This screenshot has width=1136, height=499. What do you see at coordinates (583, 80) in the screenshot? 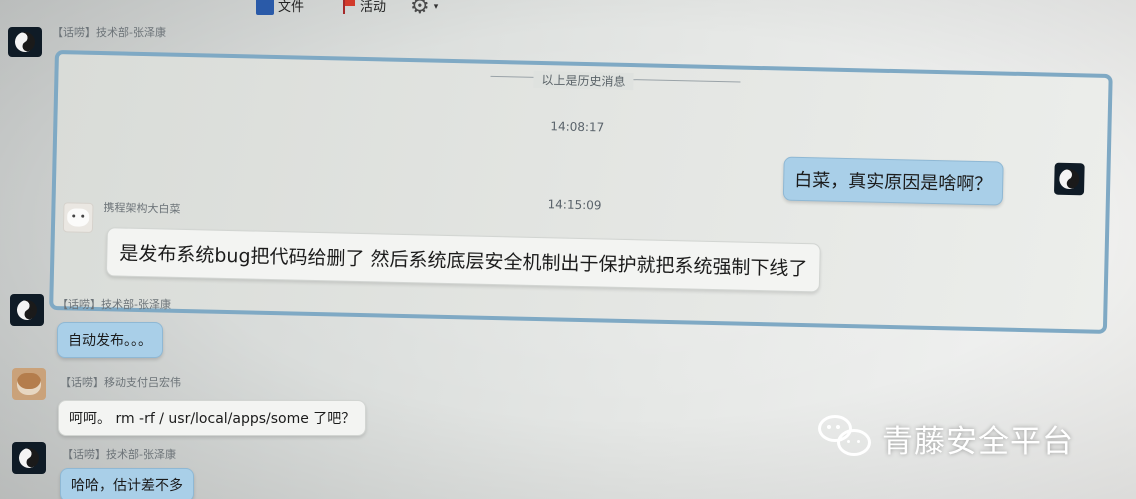
I see `history-divider-label: 以上是历史消息` at bounding box center [583, 80].